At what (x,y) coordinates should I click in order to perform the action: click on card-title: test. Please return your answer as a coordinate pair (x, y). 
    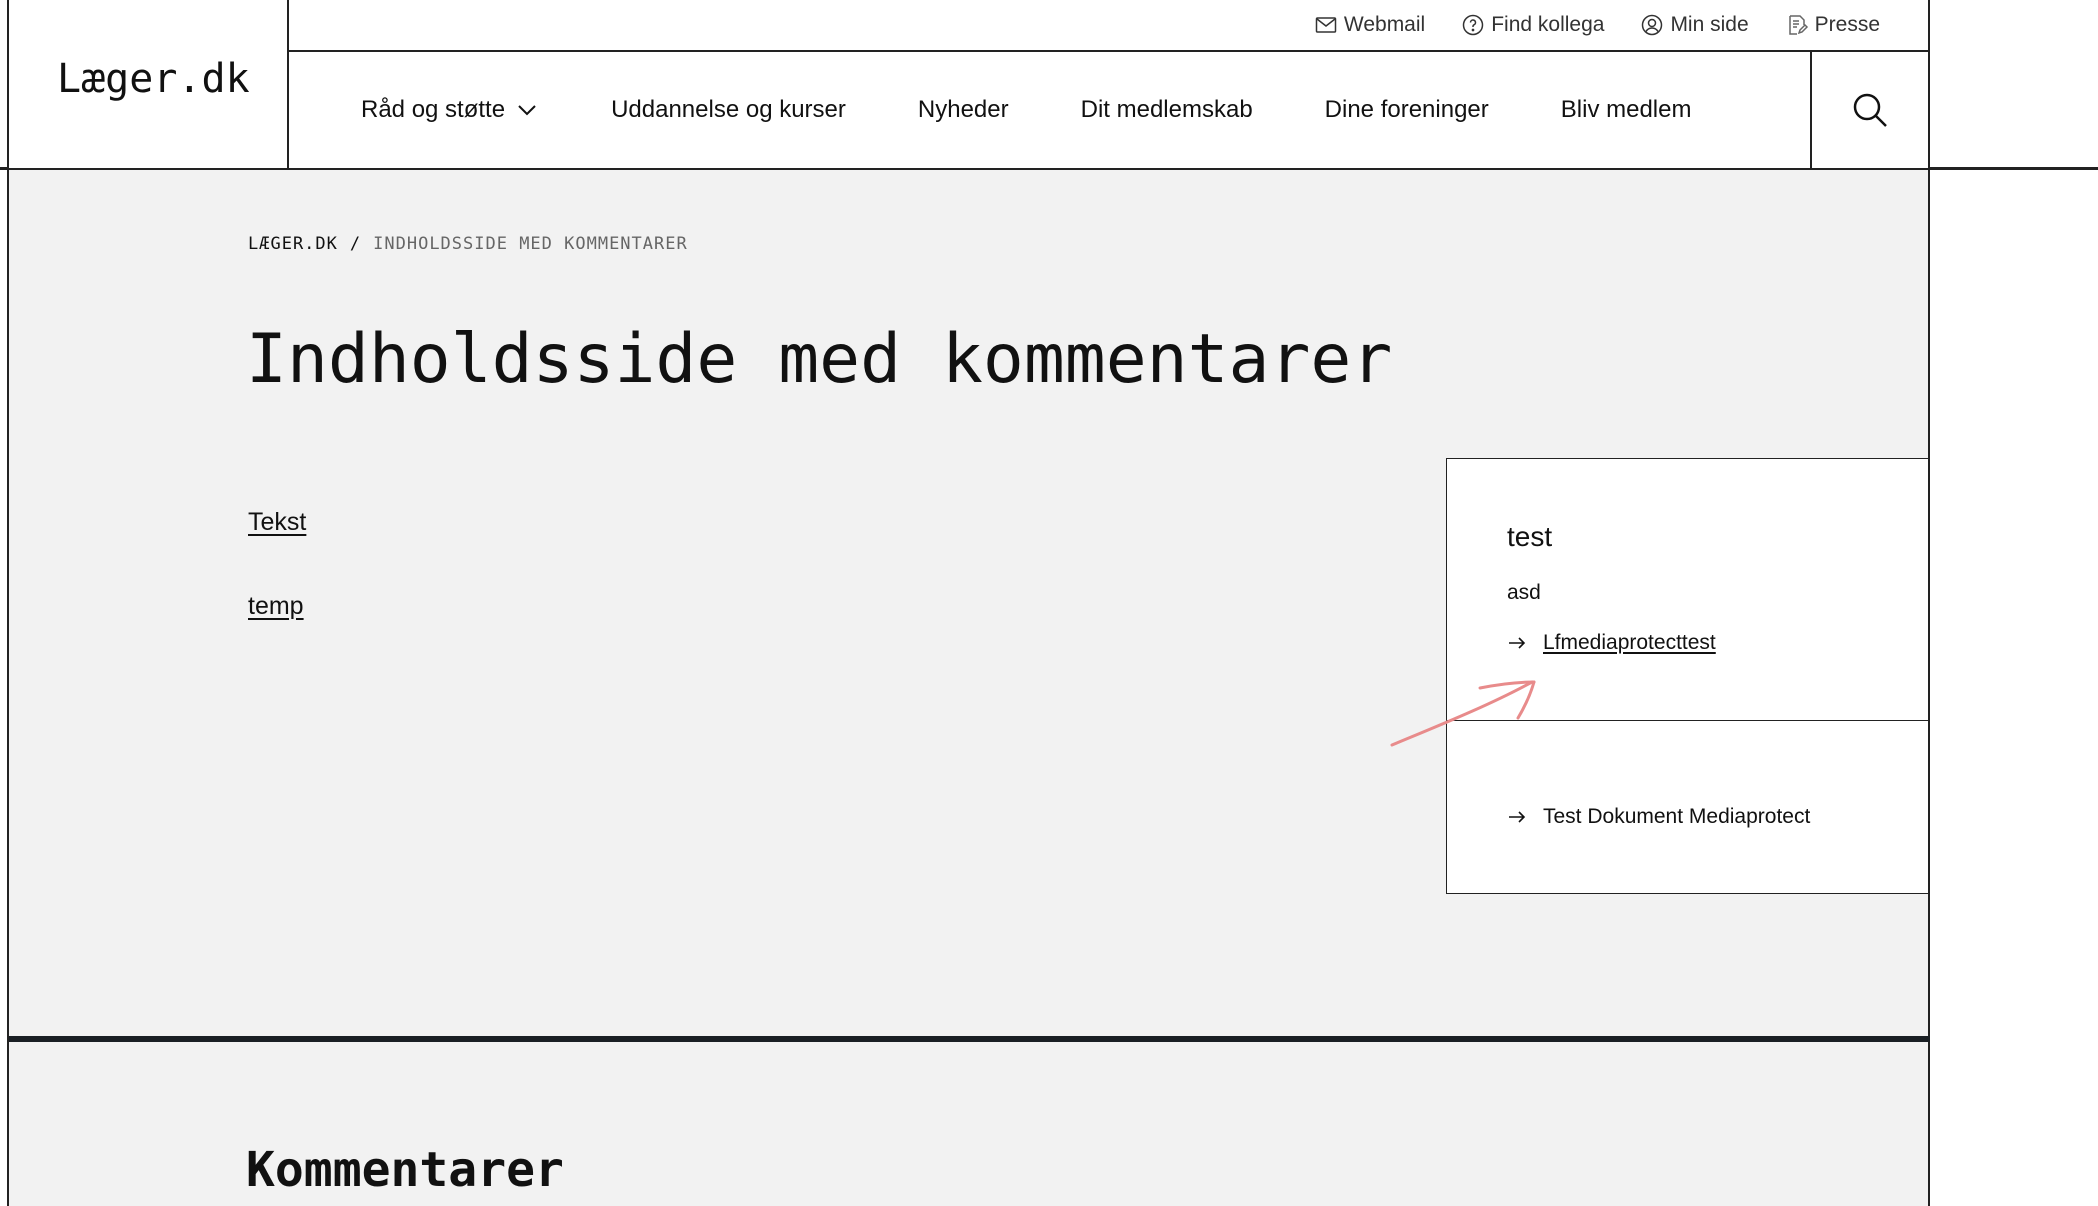
    Looking at the image, I should click on (1530, 536).